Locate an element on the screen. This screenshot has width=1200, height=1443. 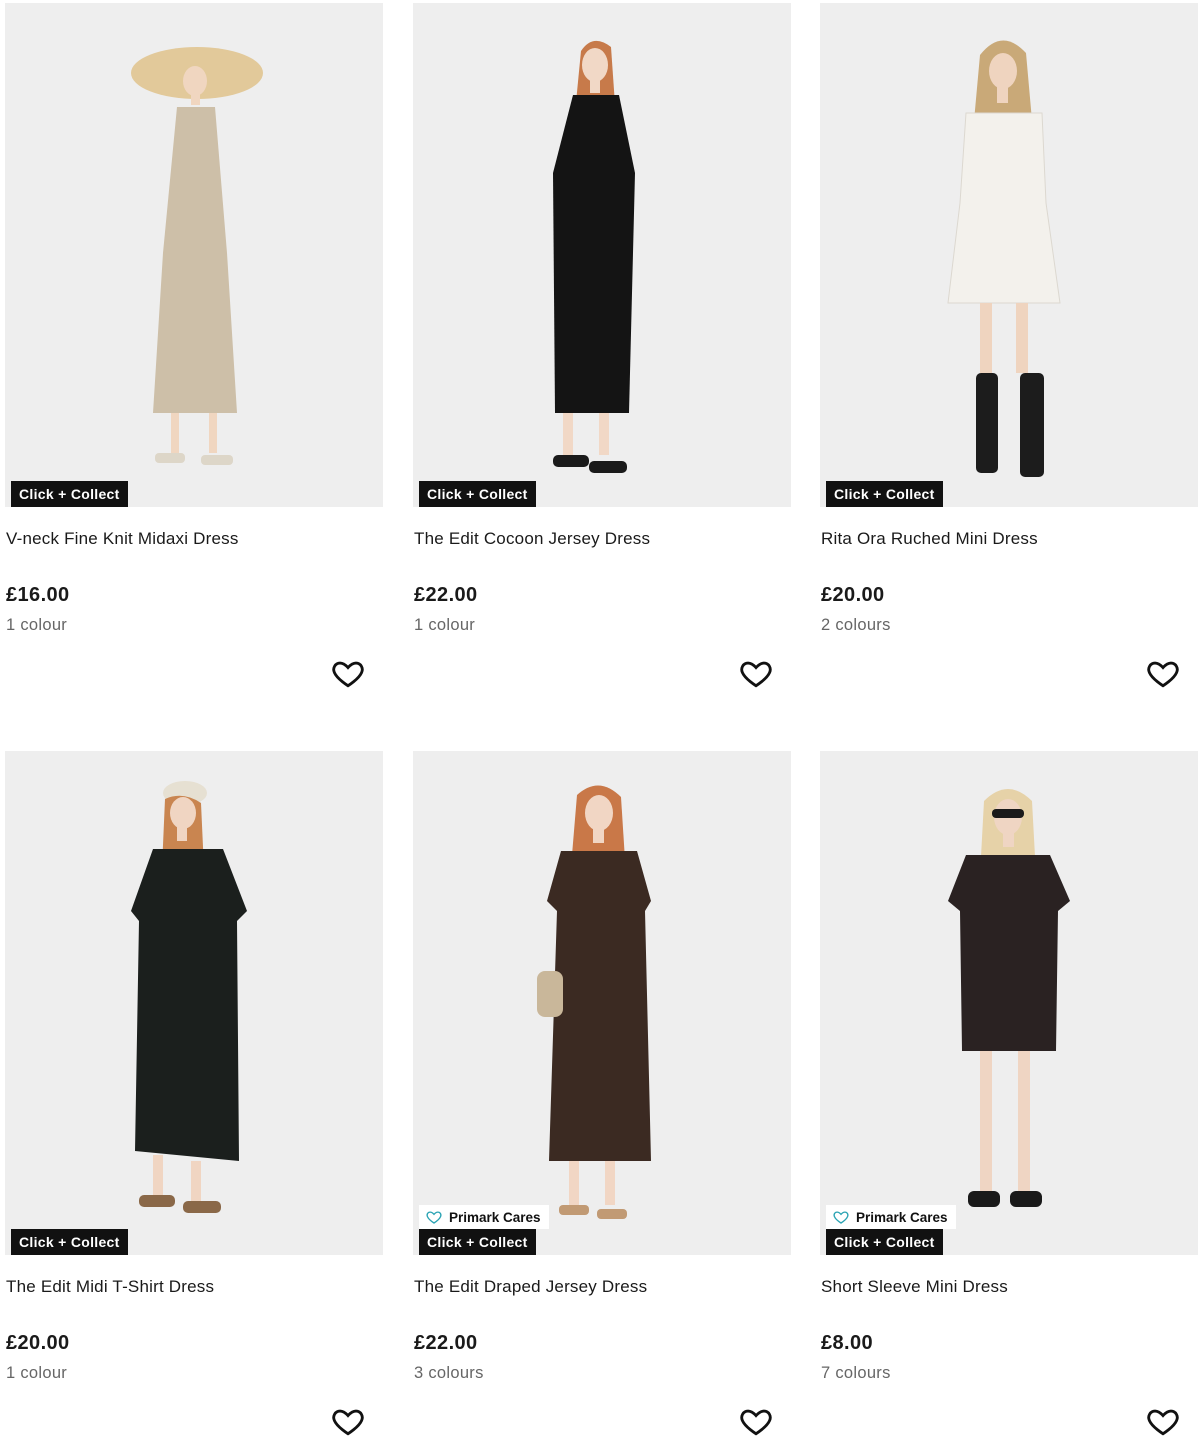
product-colours: 7 colours is located at coordinates (856, 1373).